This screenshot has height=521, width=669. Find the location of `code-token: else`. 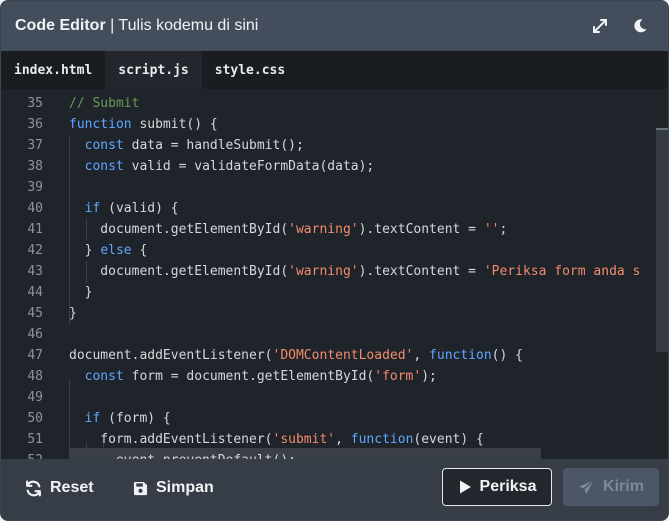

code-token: else is located at coordinates (116, 250).